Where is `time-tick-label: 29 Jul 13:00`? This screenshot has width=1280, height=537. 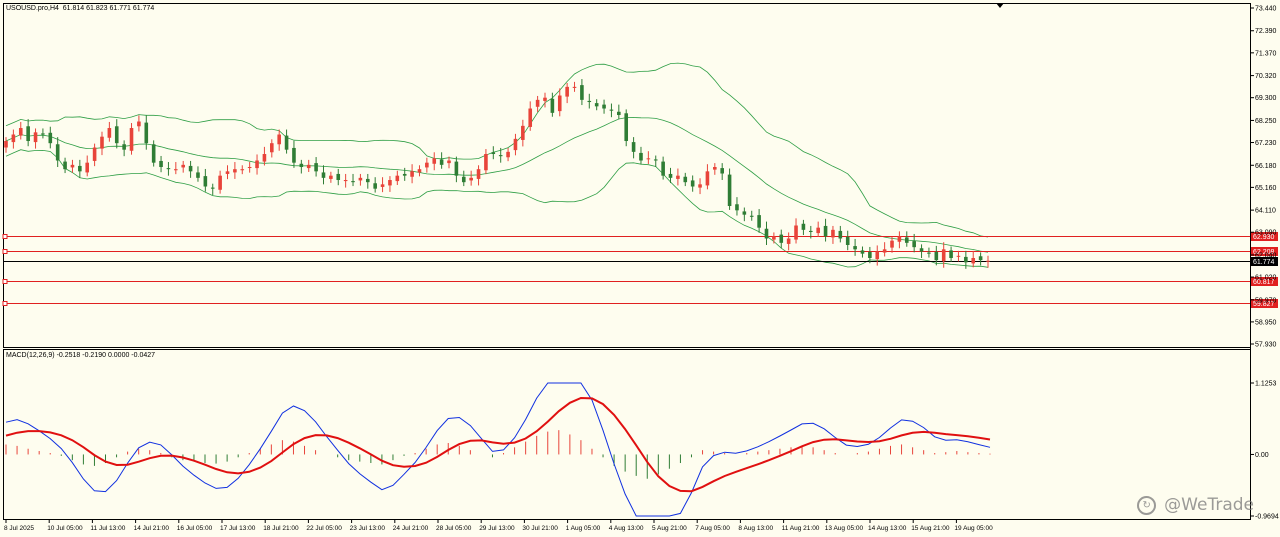
time-tick-label: 29 Jul 13:00 is located at coordinates (497, 528).